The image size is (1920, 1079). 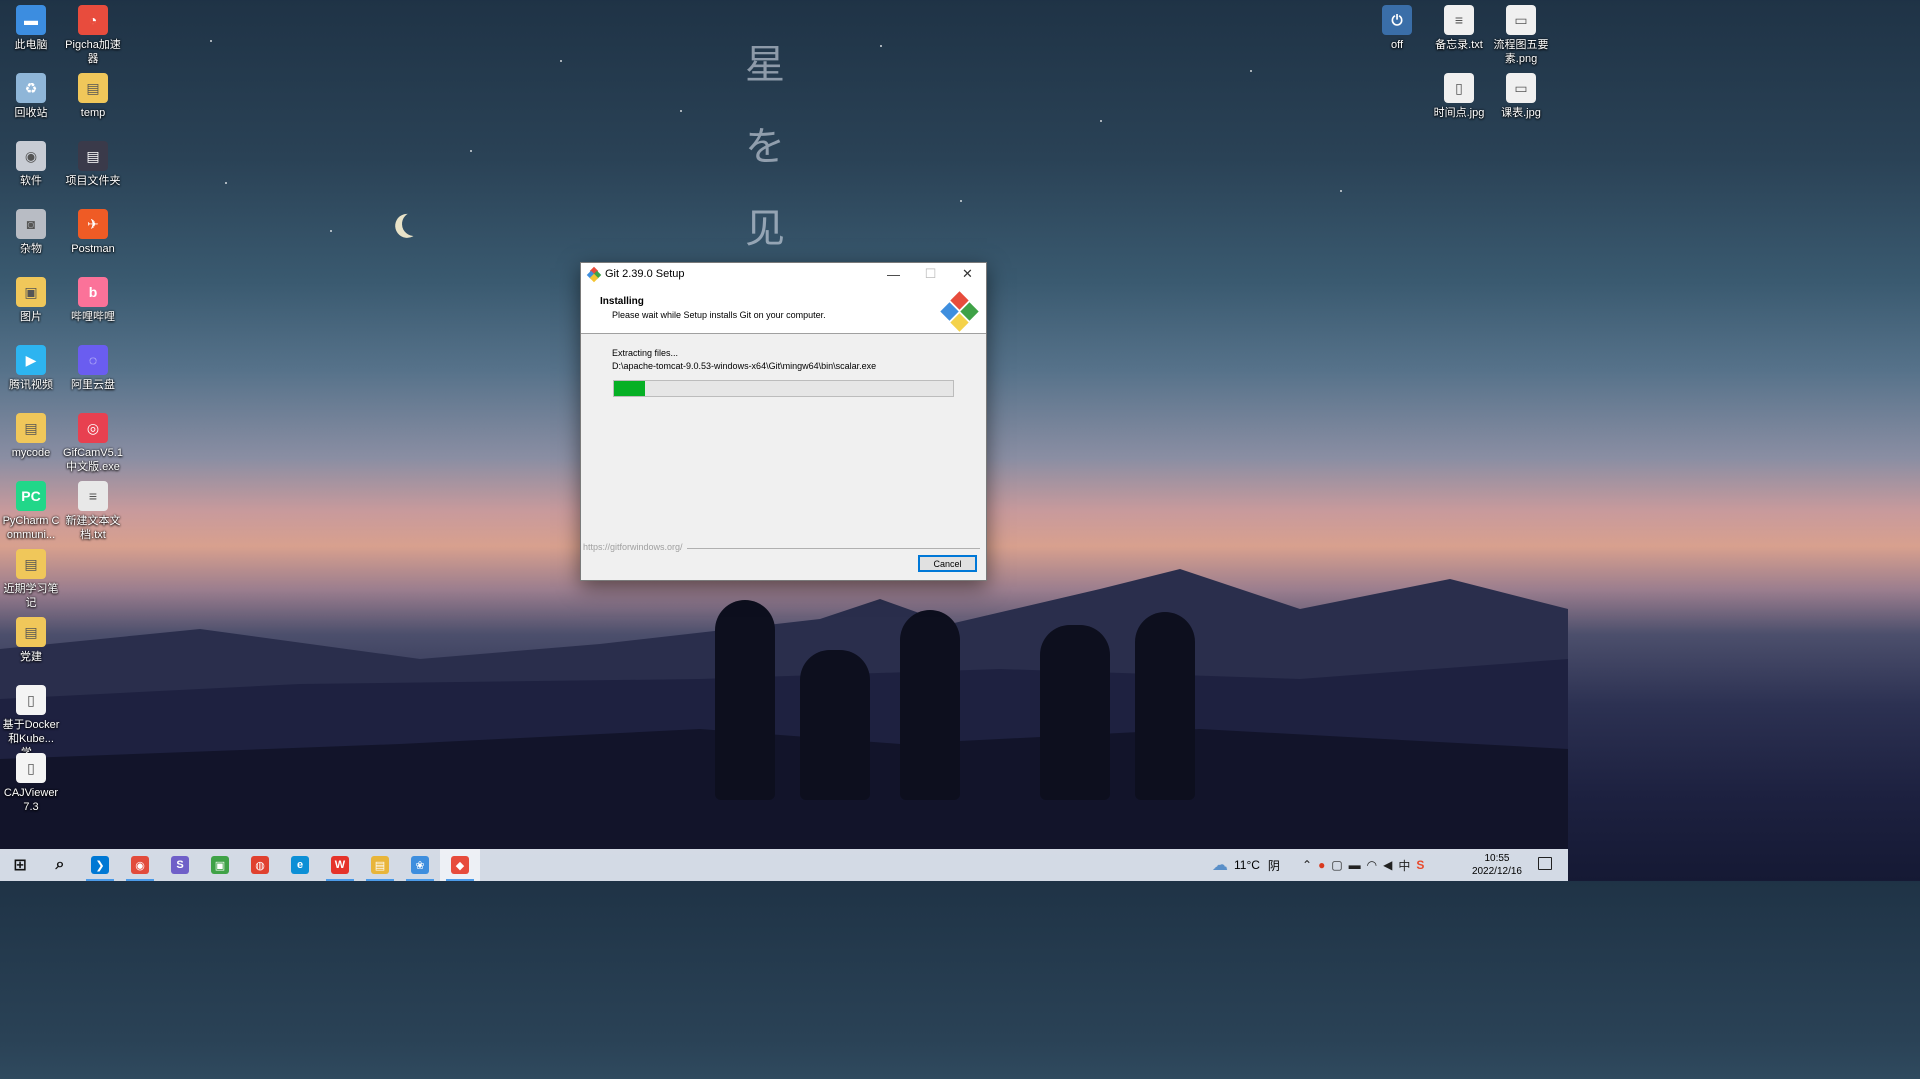 What do you see at coordinates (100, 865) in the screenshot?
I see `taskbar-vscode-button: ❯` at bounding box center [100, 865].